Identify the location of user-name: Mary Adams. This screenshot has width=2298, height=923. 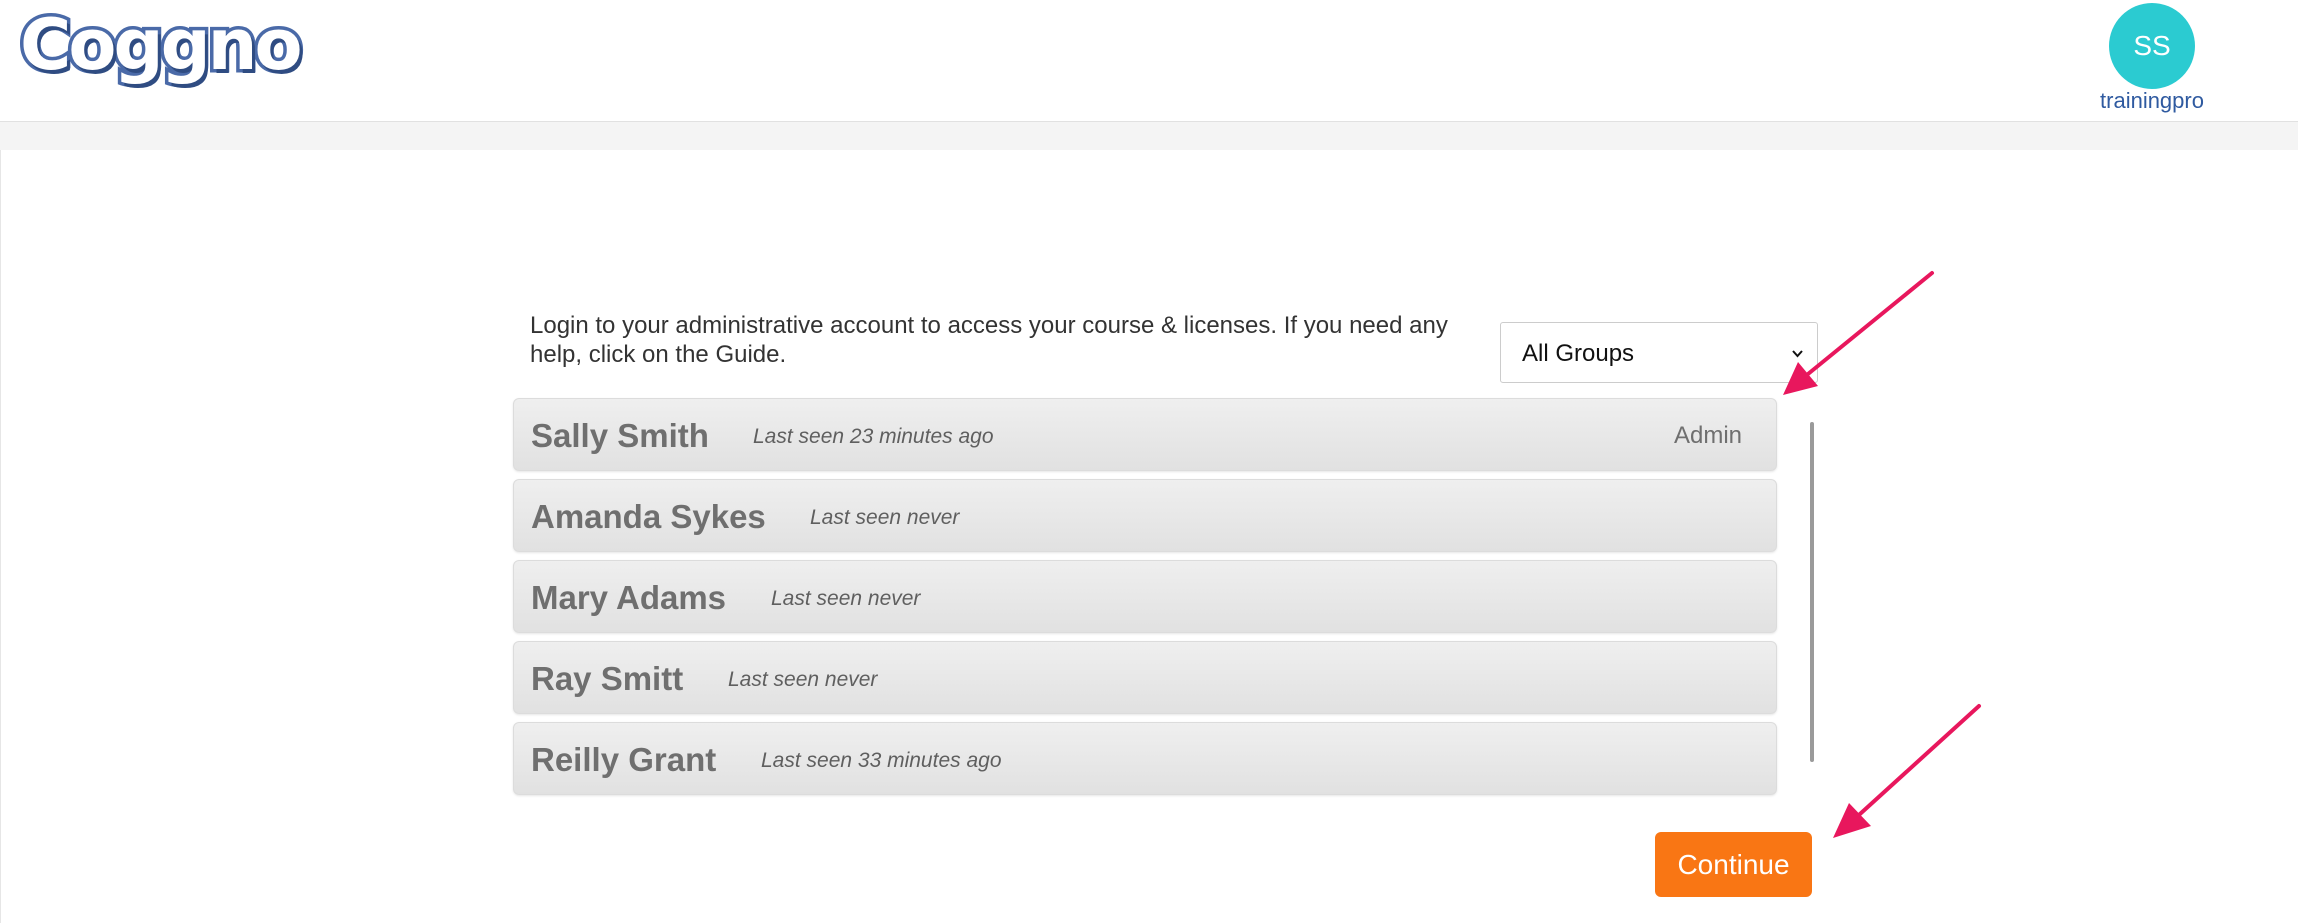
(629, 597).